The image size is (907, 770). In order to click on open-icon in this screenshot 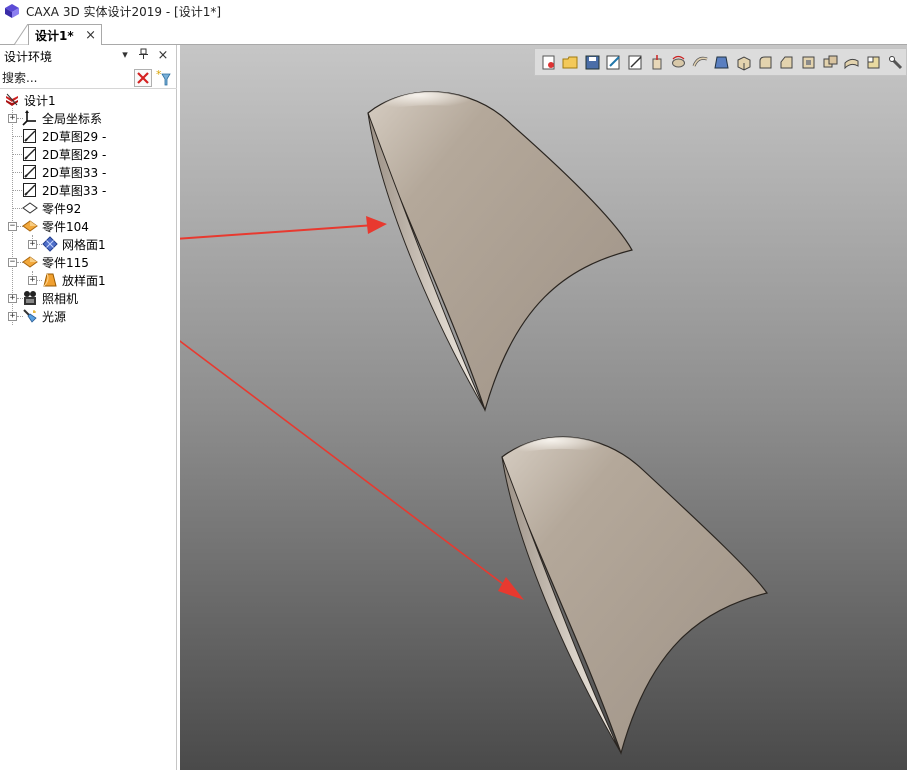, I will do `click(570, 62)`.